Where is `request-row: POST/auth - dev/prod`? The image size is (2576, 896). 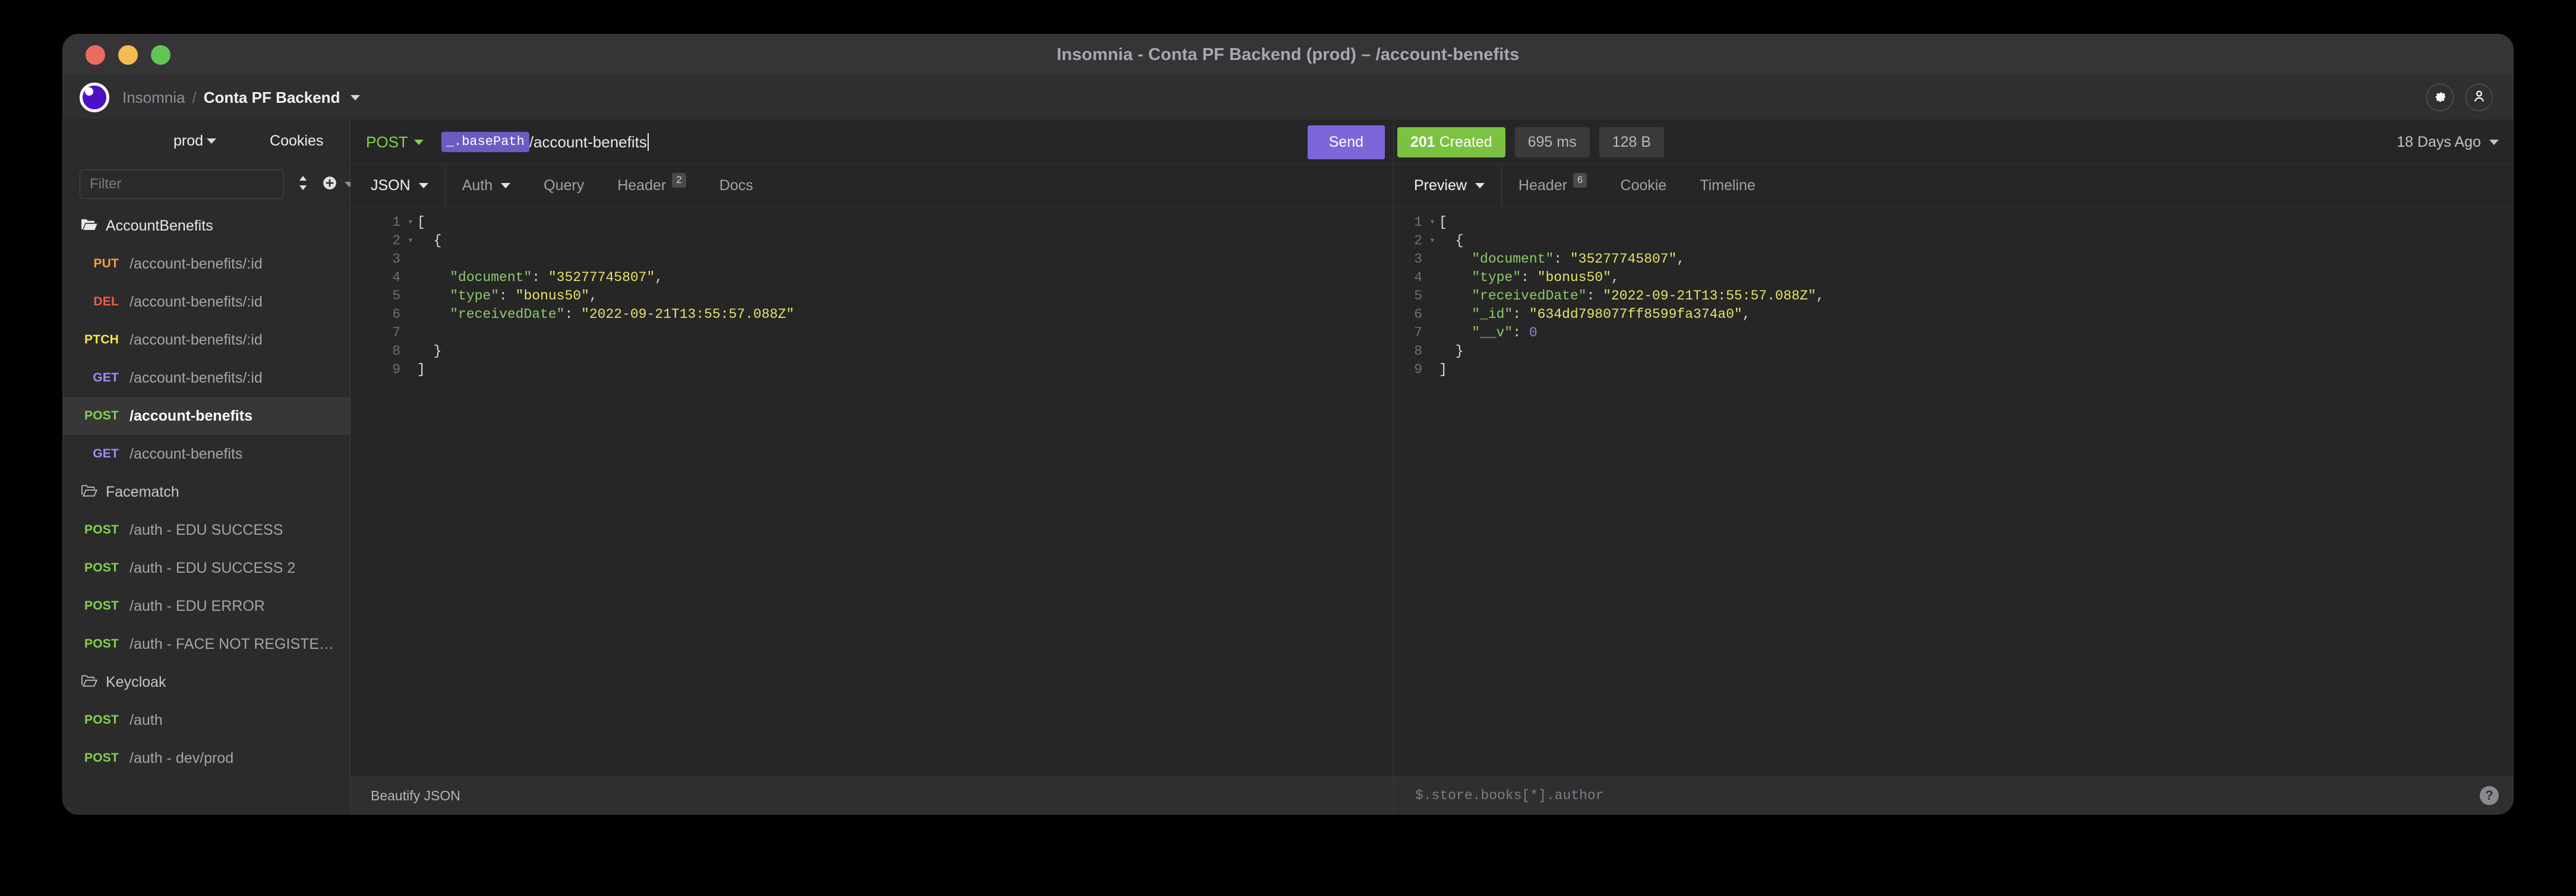
request-row: POST/auth - dev/prod is located at coordinates (206, 758).